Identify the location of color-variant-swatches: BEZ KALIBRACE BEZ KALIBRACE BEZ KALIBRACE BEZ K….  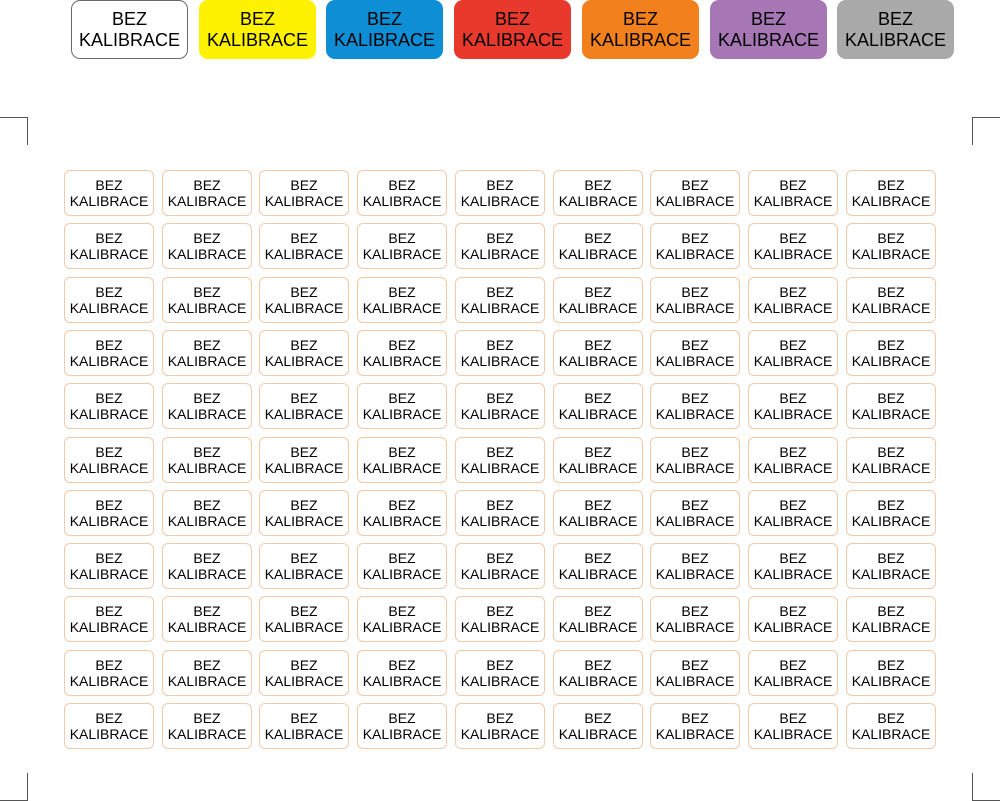
(513, 29).